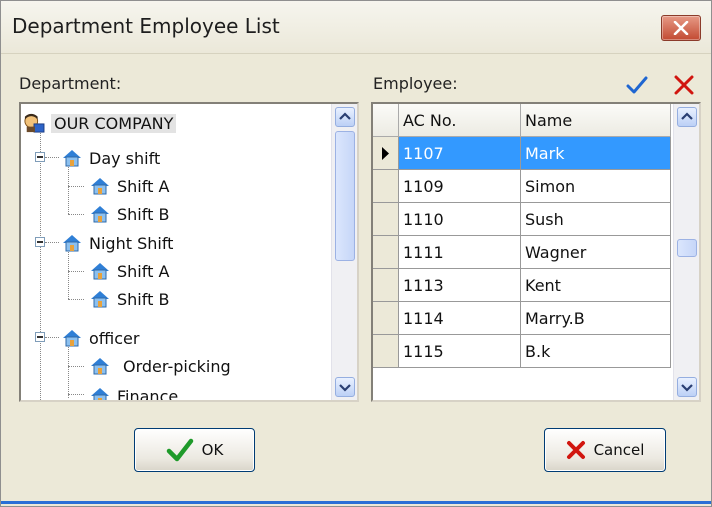 This screenshot has width=712, height=507. I want to click on grid-scrollbar, so click(686, 252).